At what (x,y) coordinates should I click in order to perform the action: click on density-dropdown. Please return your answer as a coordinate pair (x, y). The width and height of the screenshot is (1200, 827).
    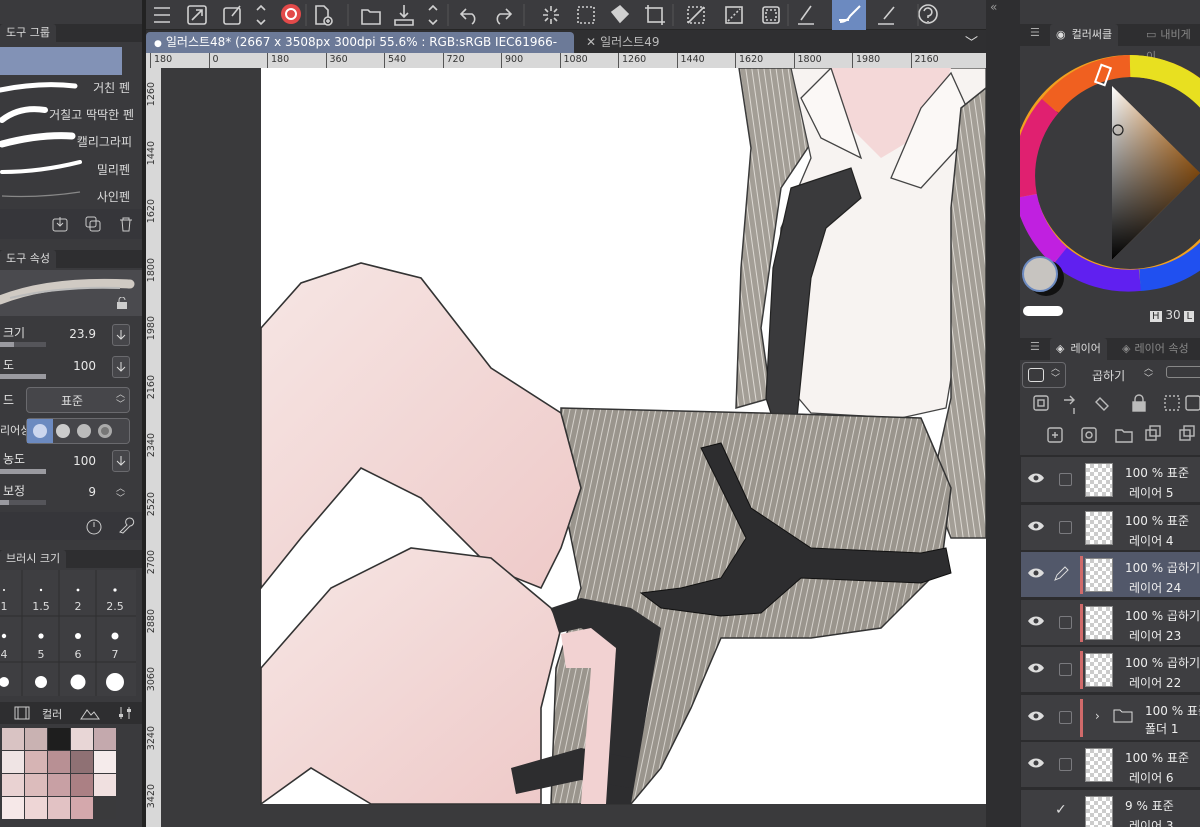
    Looking at the image, I should click on (121, 461).